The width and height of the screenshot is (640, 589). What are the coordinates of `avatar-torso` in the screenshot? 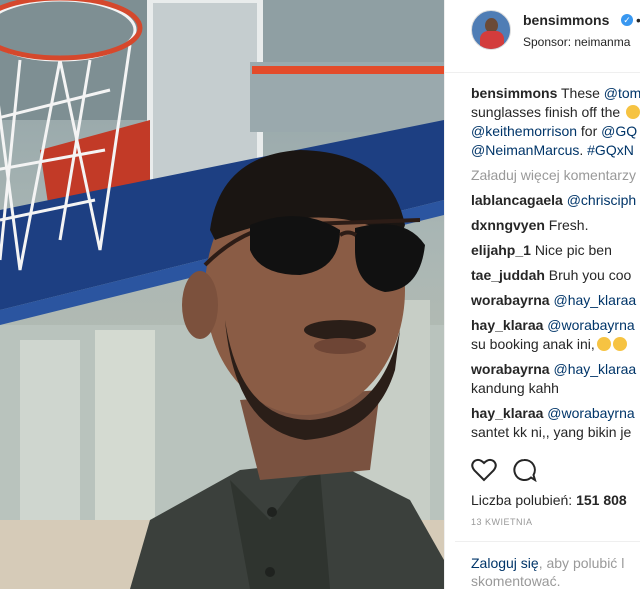 It's located at (492, 40).